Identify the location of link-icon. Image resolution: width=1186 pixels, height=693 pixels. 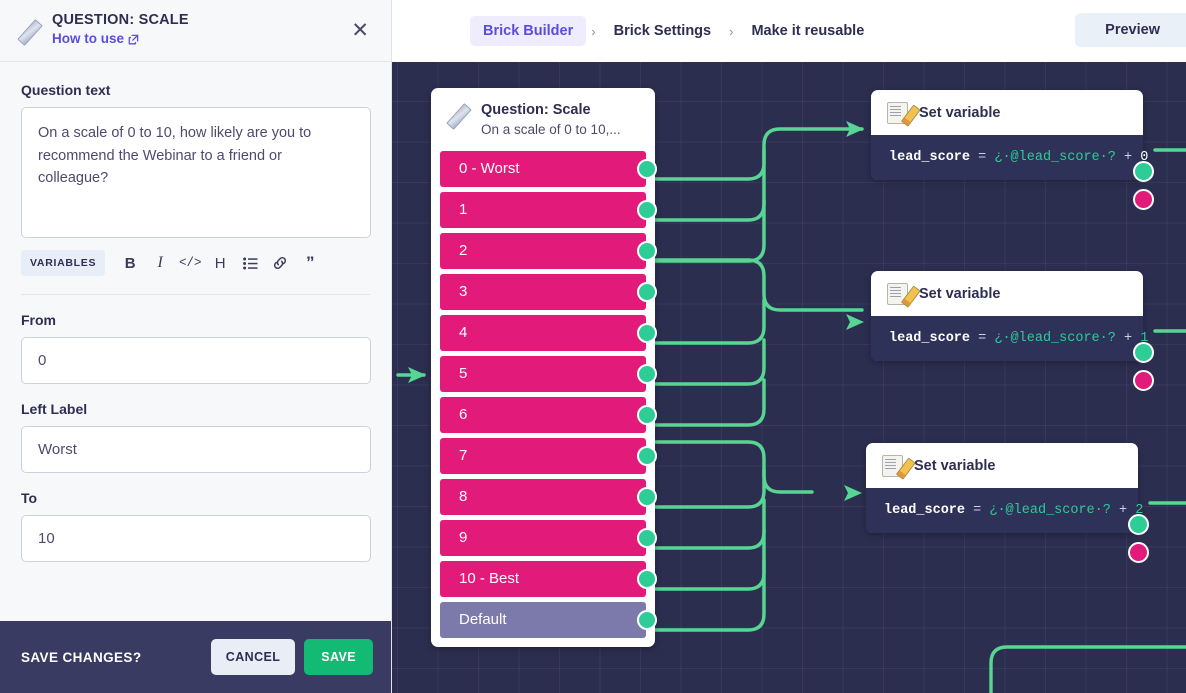
(280, 263).